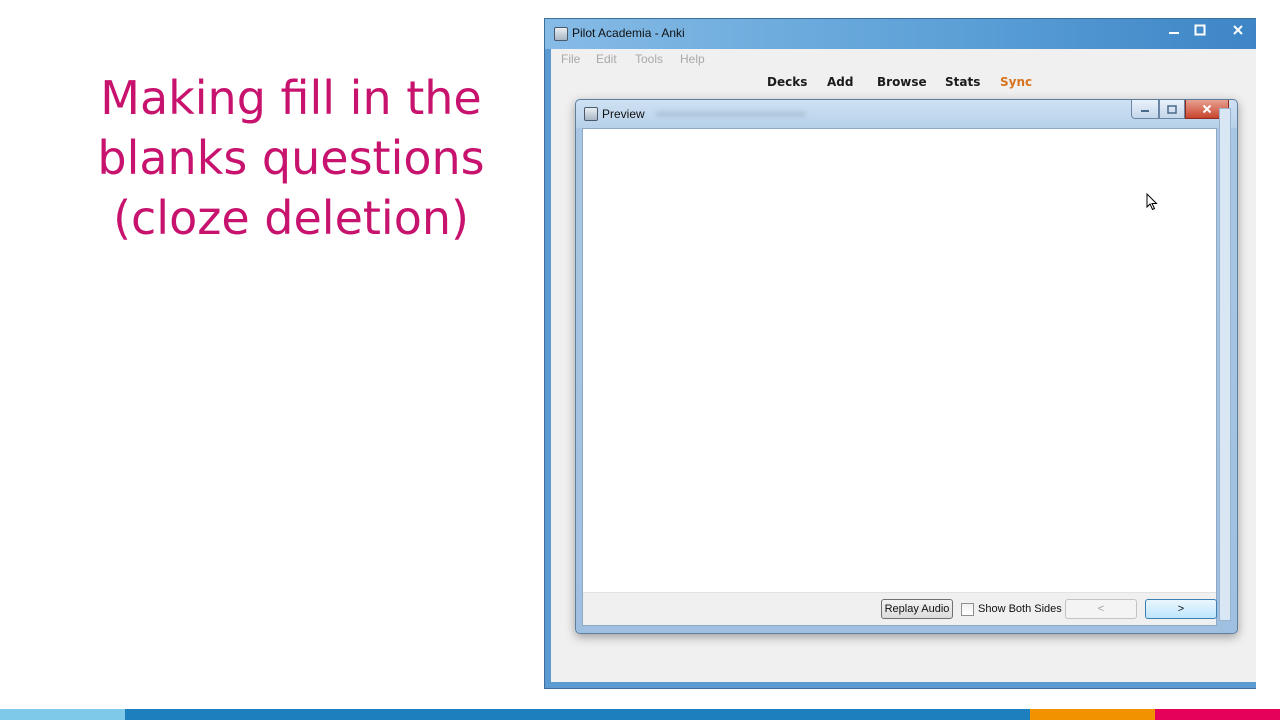  I want to click on bottom-color-bar, so click(640, 714).